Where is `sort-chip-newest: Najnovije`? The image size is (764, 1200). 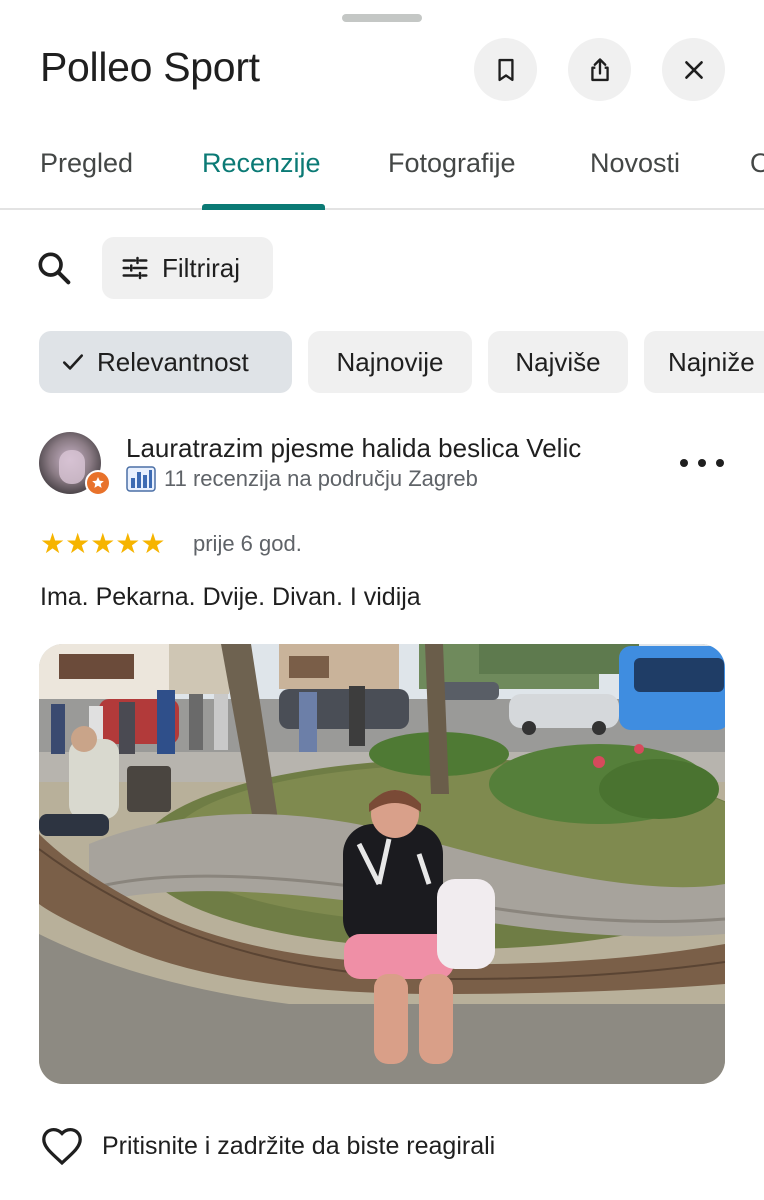 sort-chip-newest: Najnovije is located at coordinates (390, 362).